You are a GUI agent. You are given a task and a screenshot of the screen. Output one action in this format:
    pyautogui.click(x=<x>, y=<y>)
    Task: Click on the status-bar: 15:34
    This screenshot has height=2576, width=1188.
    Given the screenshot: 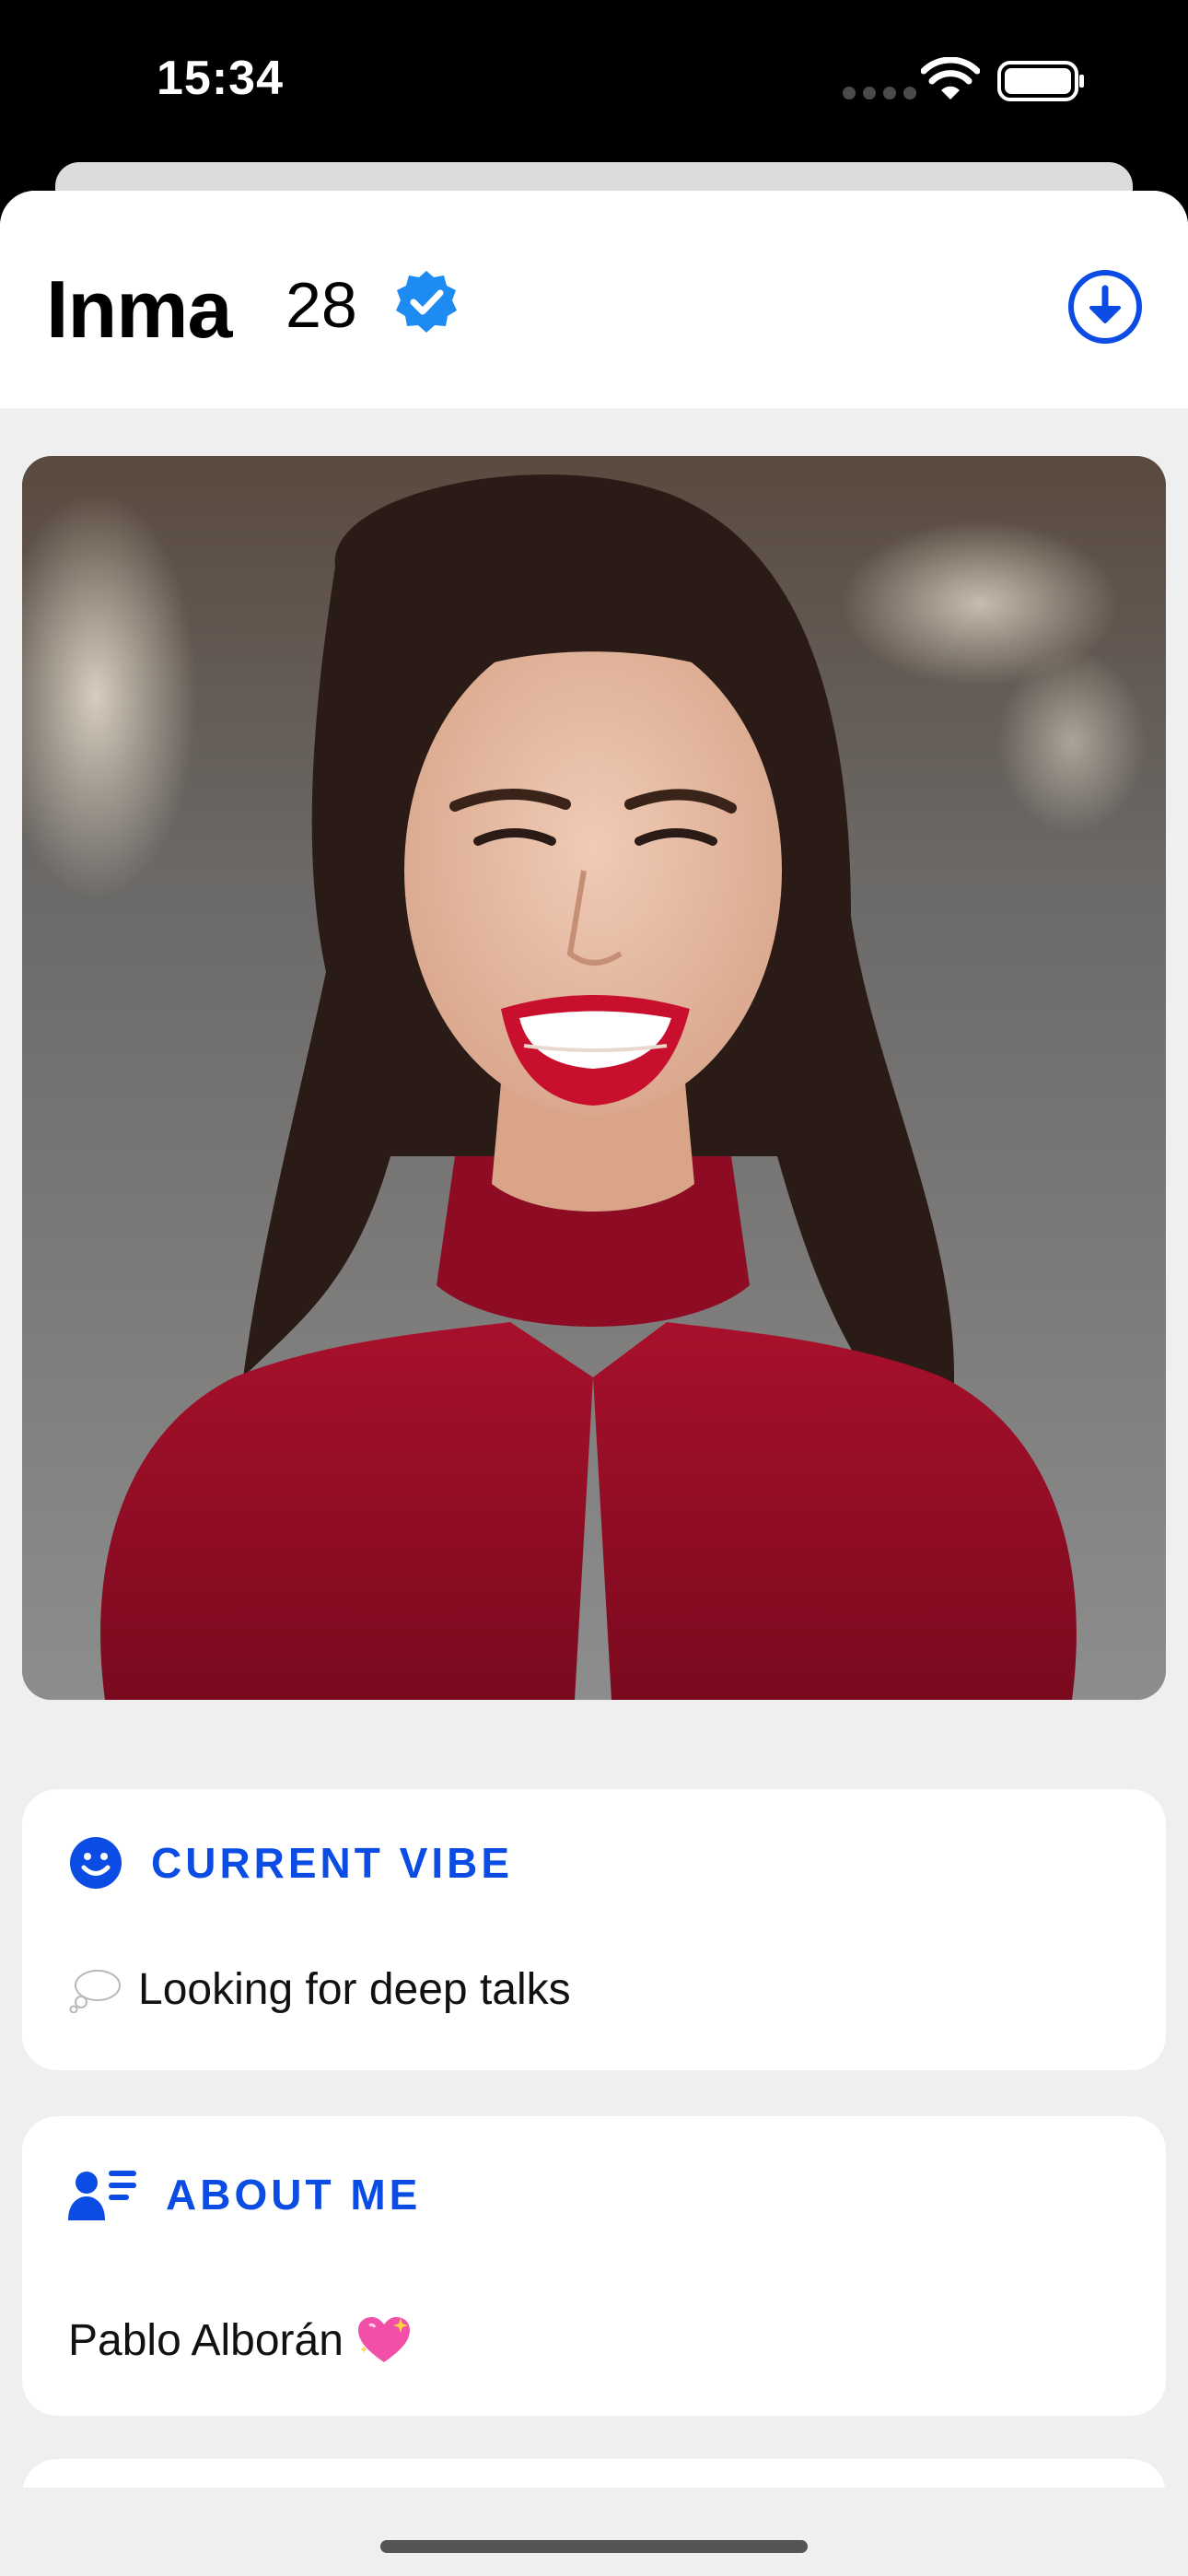 What is the action you would take?
    pyautogui.click(x=594, y=83)
    